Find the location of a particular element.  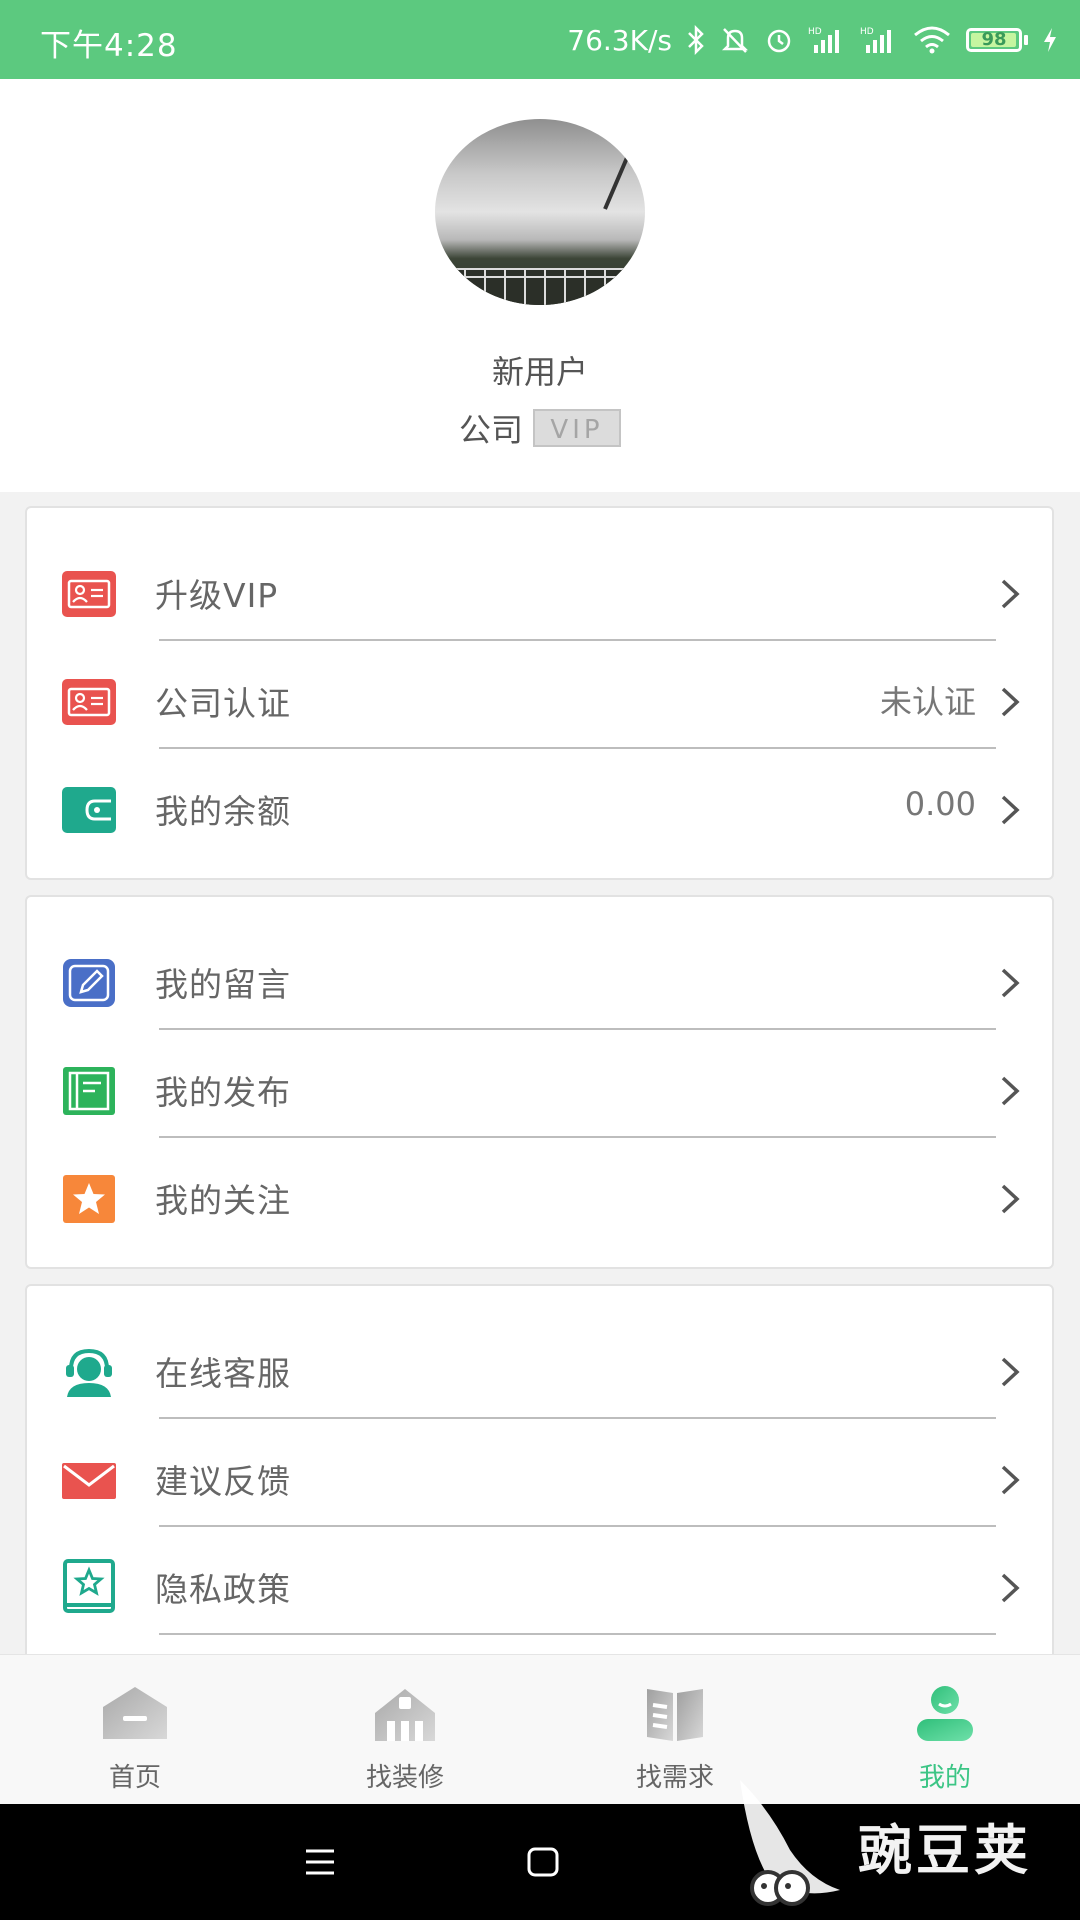

status-icons: 76.3K/s HD HD 98 is located at coordinates (812, 40).